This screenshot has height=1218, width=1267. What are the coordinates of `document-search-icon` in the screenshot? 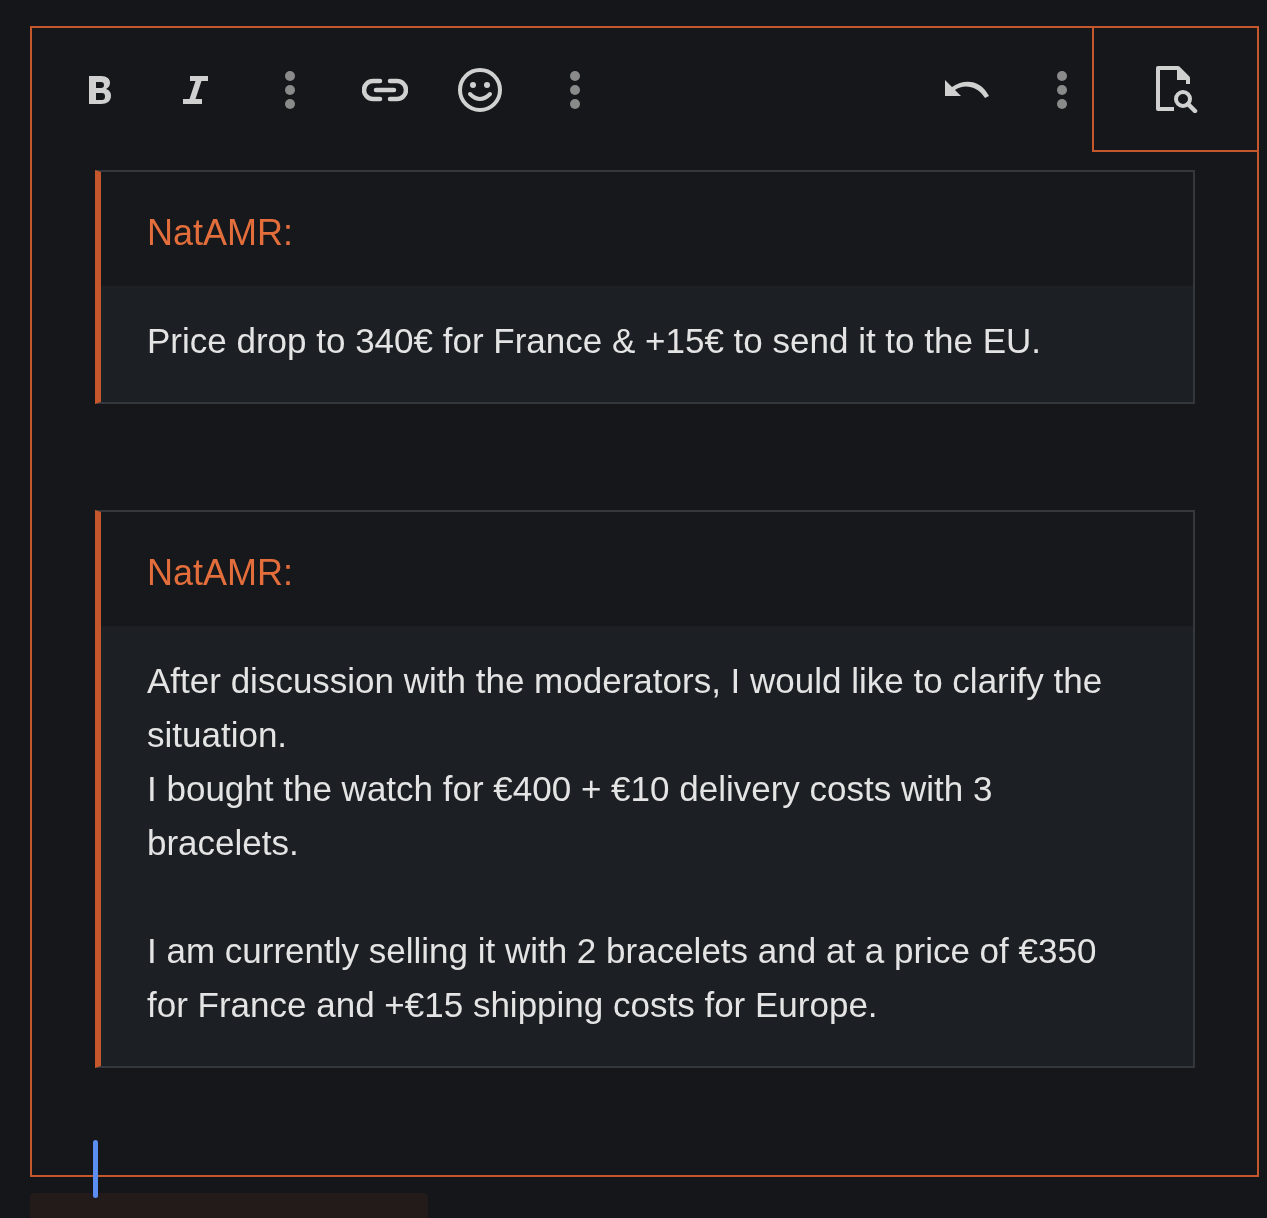 It's located at (1175, 89).